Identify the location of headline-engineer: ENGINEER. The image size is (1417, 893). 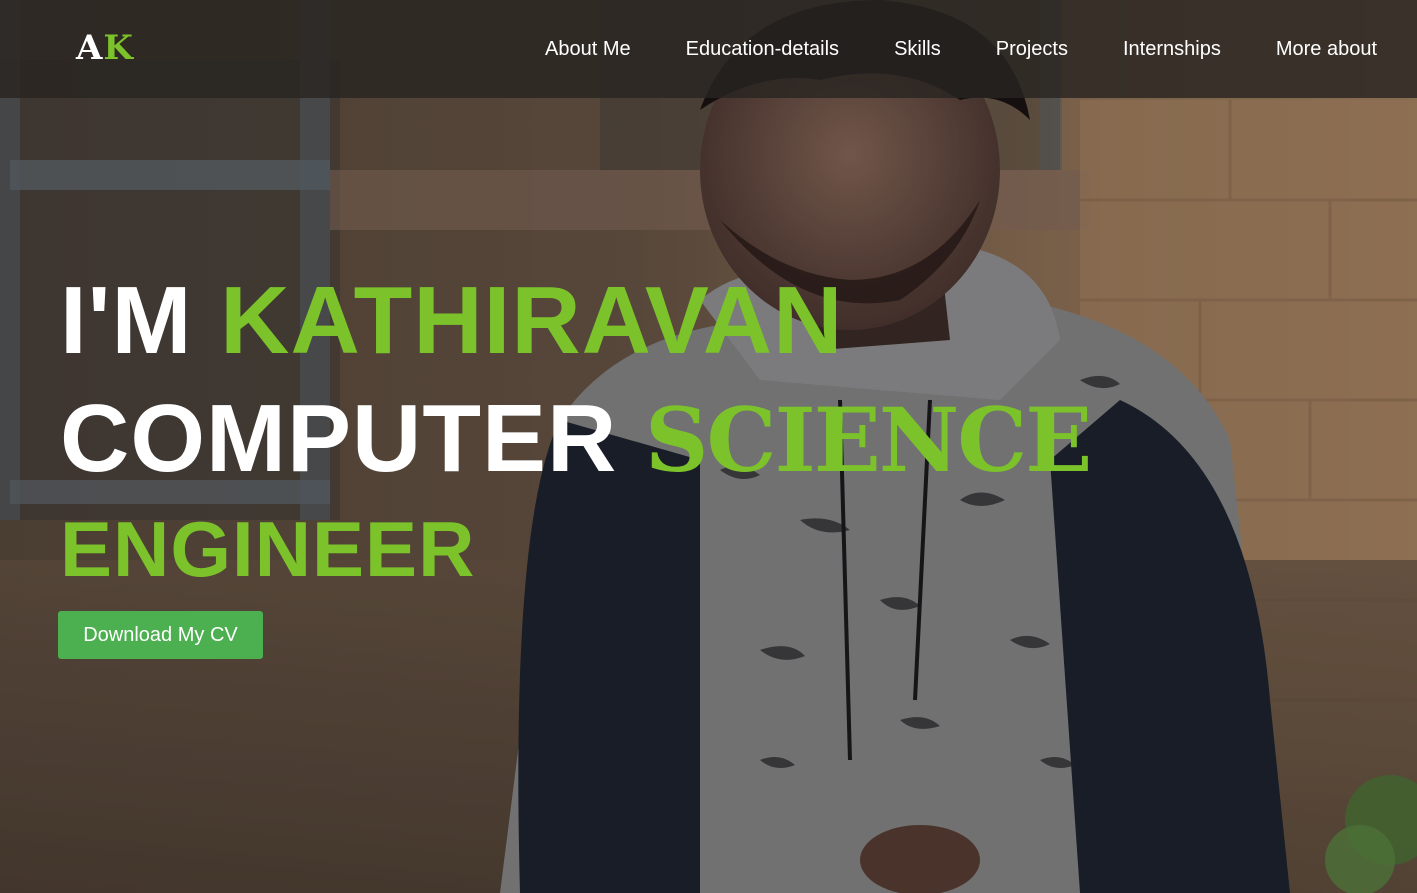
(268, 549).